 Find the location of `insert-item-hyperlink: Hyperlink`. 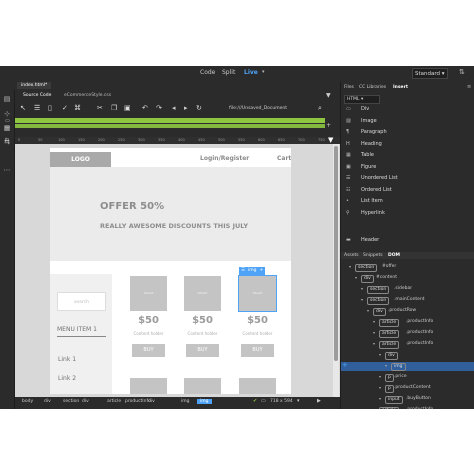

insert-item-hyperlink: Hyperlink is located at coordinates (373, 213).